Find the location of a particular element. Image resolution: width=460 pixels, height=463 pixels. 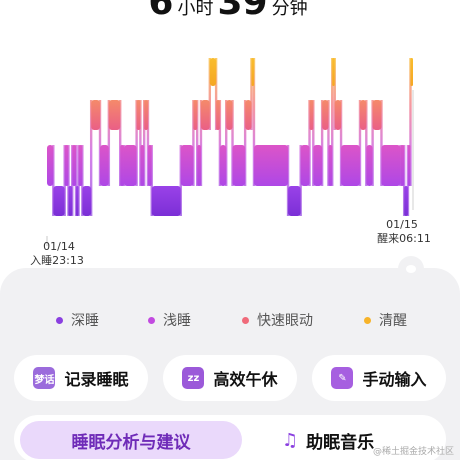

chart-scrub-handle is located at coordinates (411, 269).